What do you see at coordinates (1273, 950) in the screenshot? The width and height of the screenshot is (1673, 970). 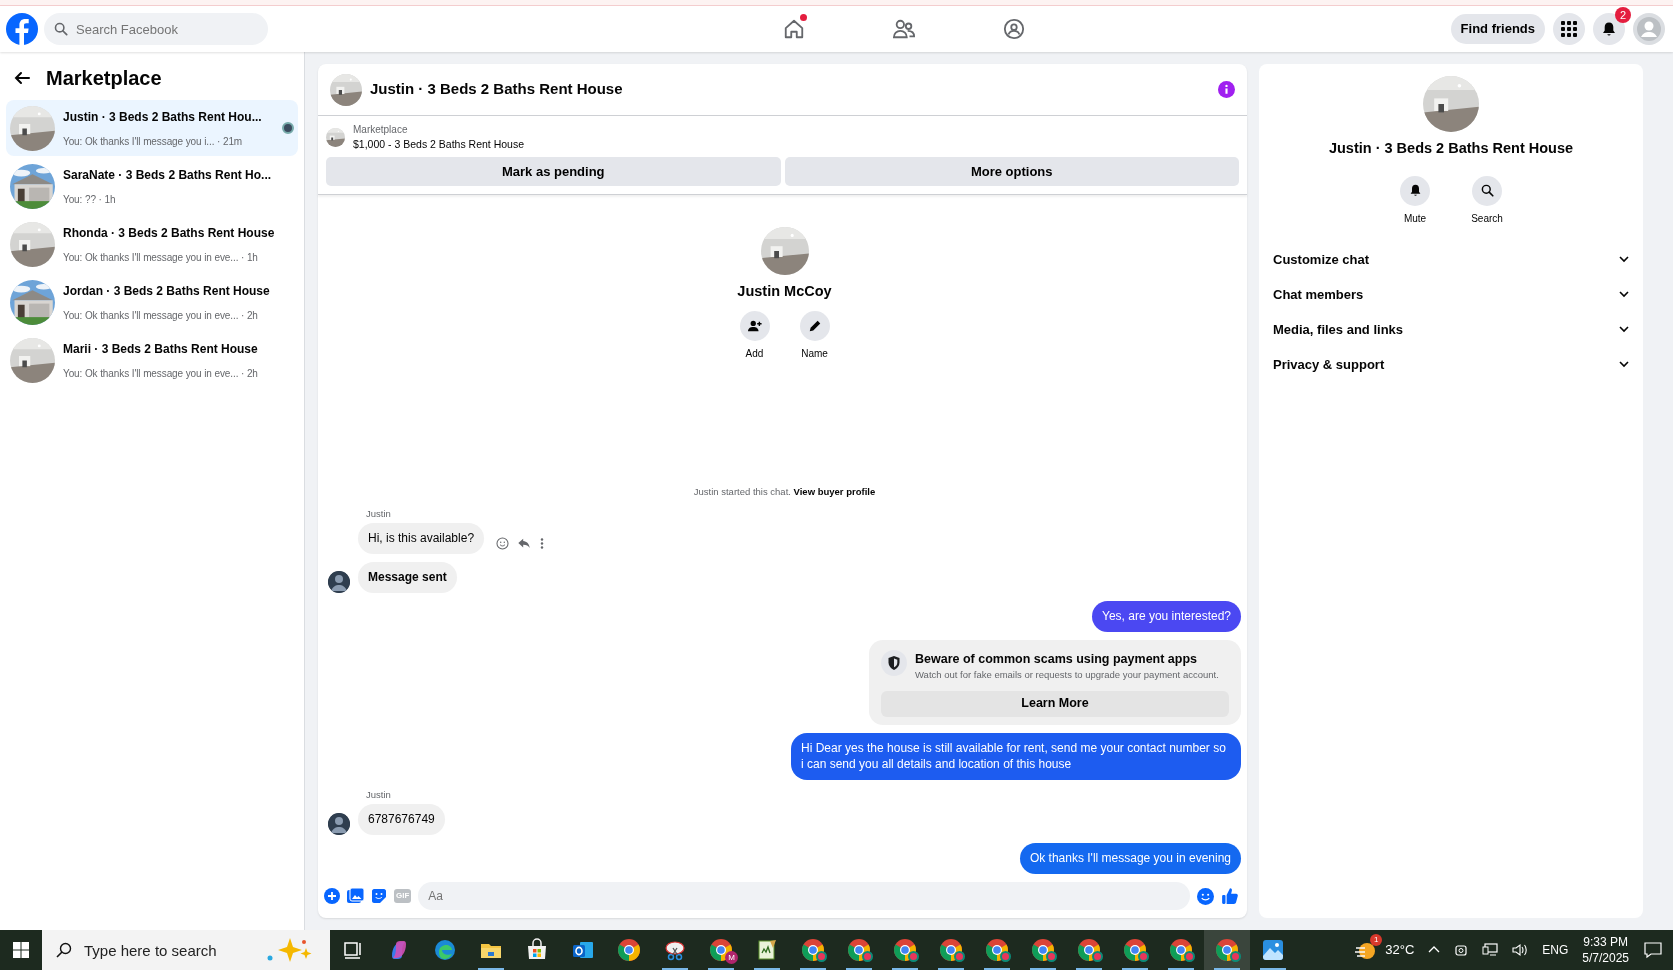 I see `photos-icon` at bounding box center [1273, 950].